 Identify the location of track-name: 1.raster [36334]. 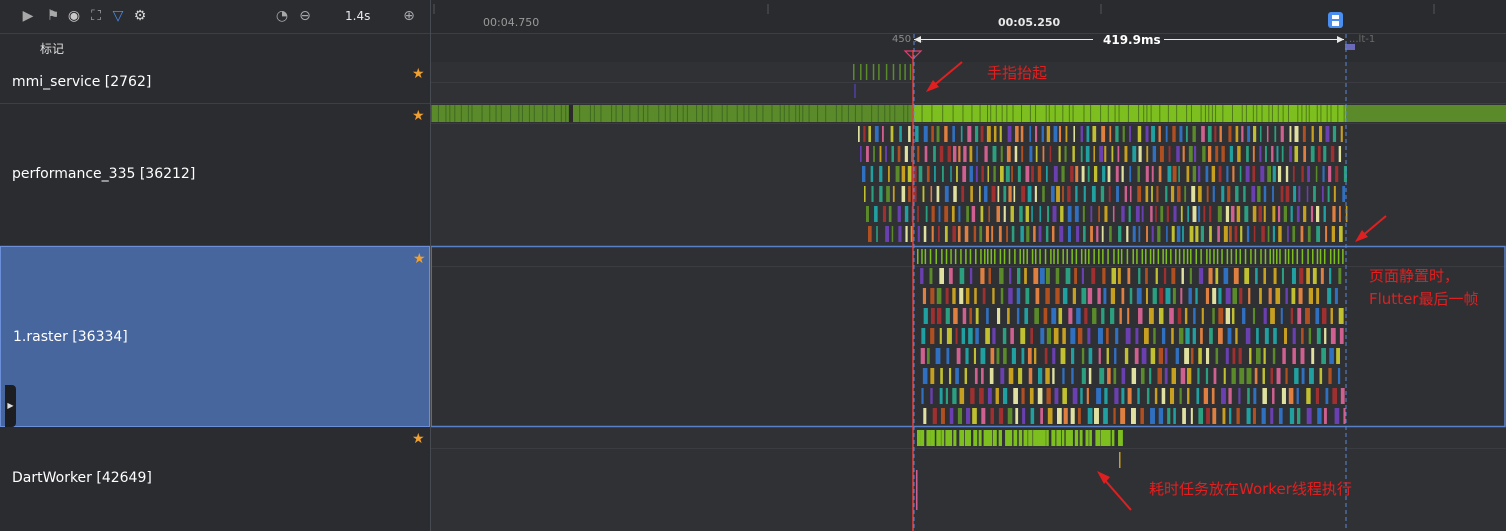
(70, 337).